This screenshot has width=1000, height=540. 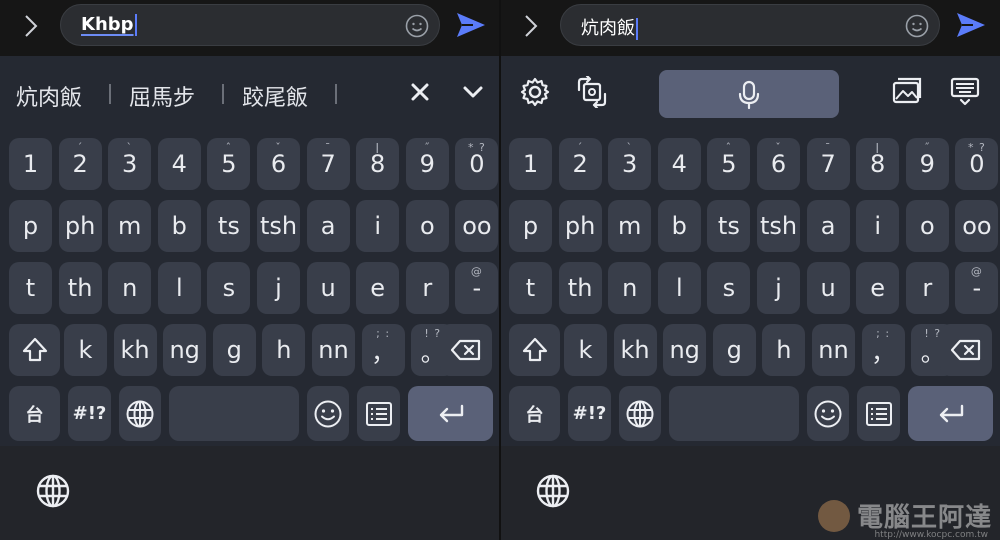 I want to click on key-row2-6: tsh, so click(x=778, y=226).